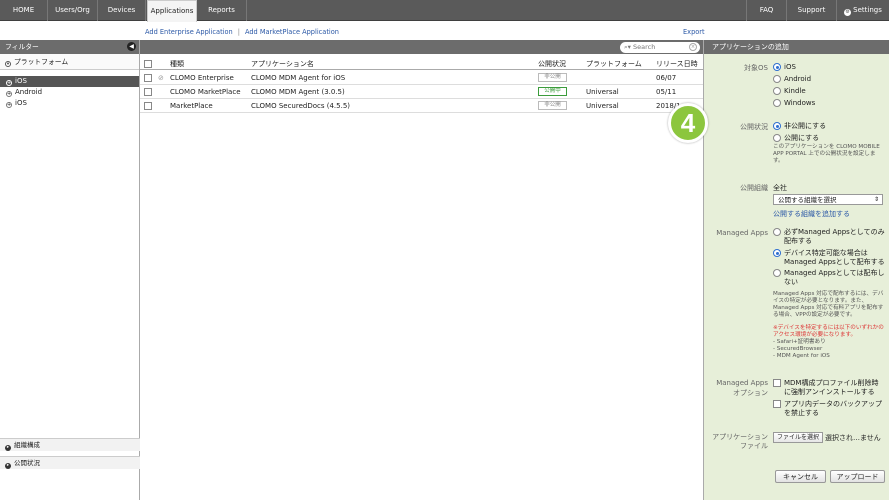  What do you see at coordinates (177, 64) in the screenshot?
I see `col-type: 種類` at bounding box center [177, 64].